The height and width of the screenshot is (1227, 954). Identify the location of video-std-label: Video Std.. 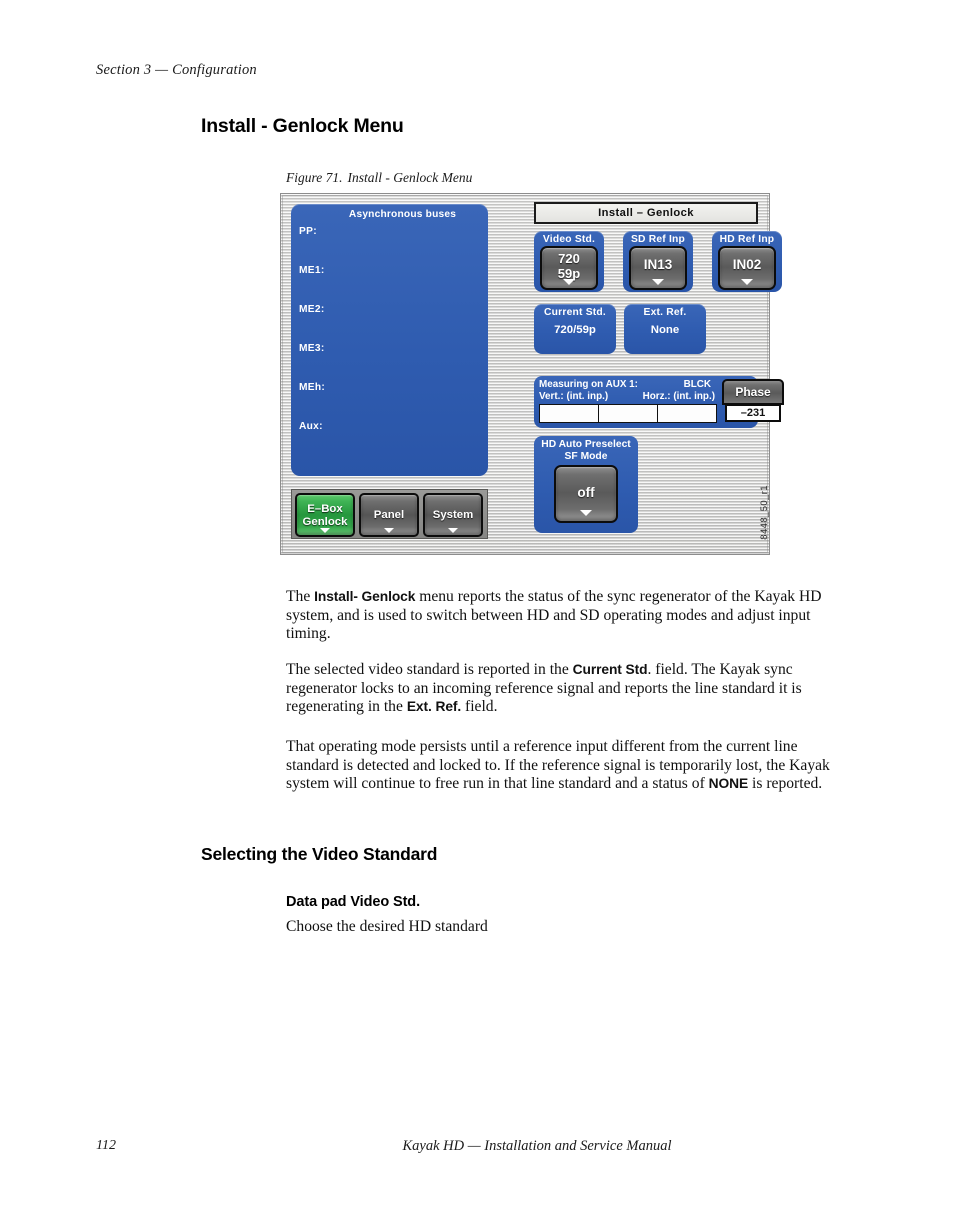
(569, 239).